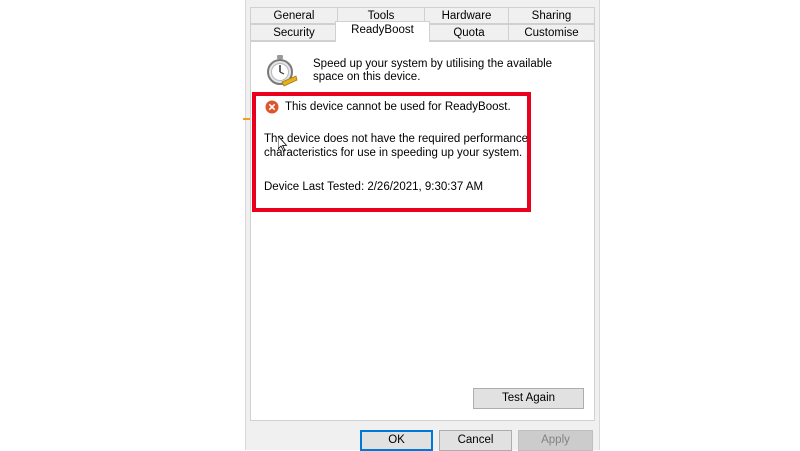 The width and height of the screenshot is (800, 451). Describe the element at coordinates (551, 32) in the screenshot. I see `tab-customise: Customise` at that location.